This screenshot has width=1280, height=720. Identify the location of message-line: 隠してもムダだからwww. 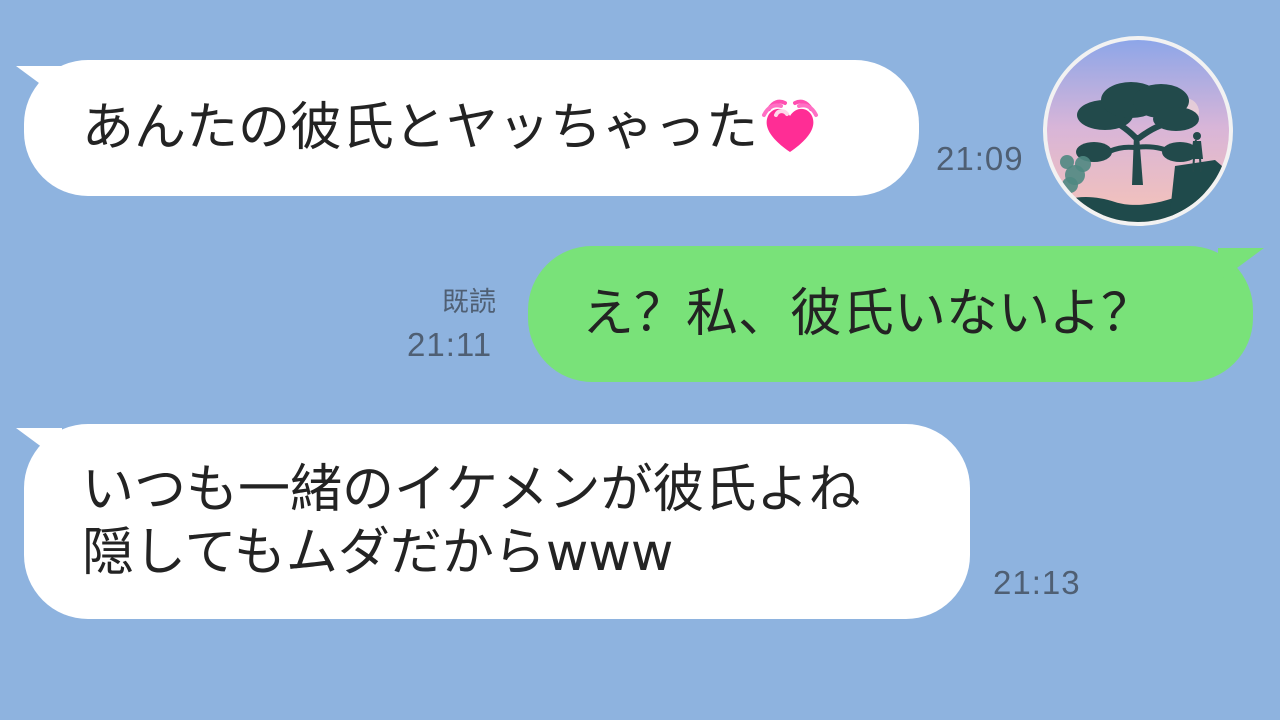
(378, 552).